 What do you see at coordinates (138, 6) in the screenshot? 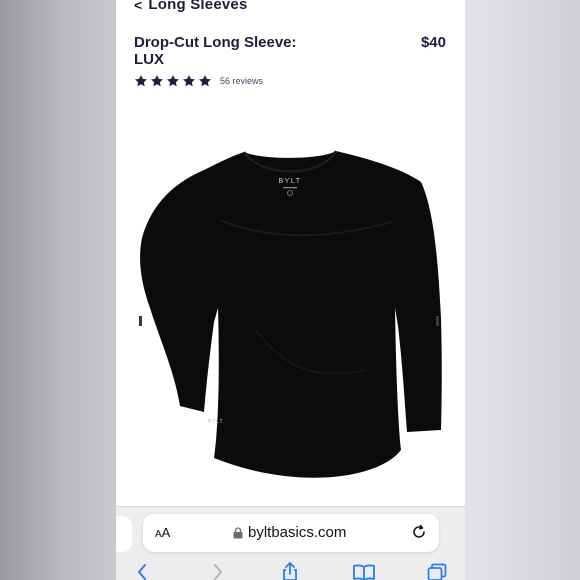
I see `chevron-left-icon: <` at bounding box center [138, 6].